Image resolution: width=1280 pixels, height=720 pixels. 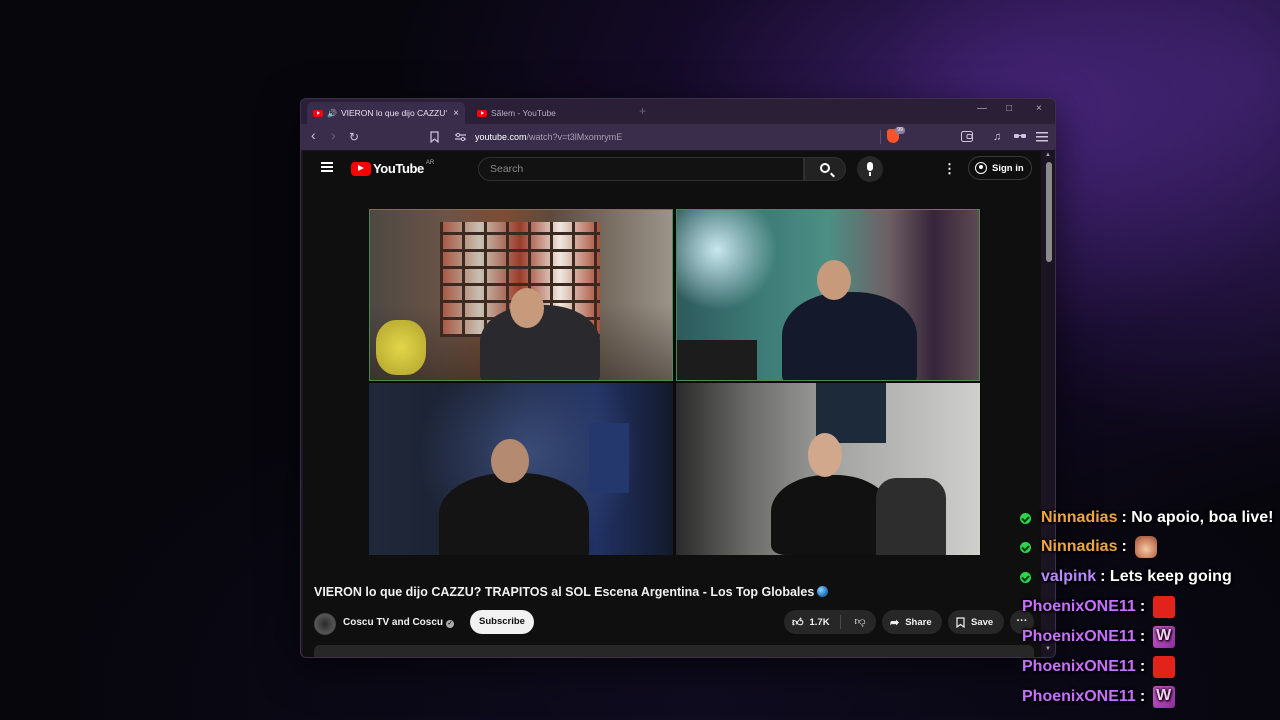 What do you see at coordinates (900, 130) in the screenshot?
I see `shields-count-badge: 99` at bounding box center [900, 130].